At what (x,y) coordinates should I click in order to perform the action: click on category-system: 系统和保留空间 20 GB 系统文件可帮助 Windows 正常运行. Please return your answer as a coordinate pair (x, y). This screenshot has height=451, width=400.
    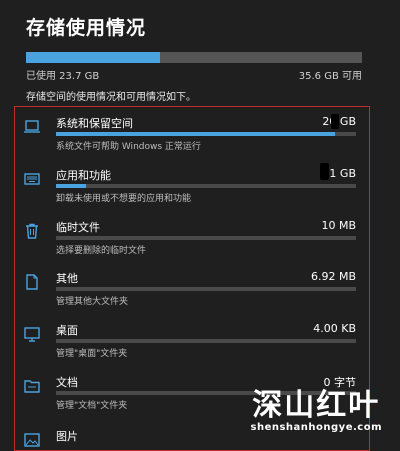
    Looking at the image, I should click on (192, 135).